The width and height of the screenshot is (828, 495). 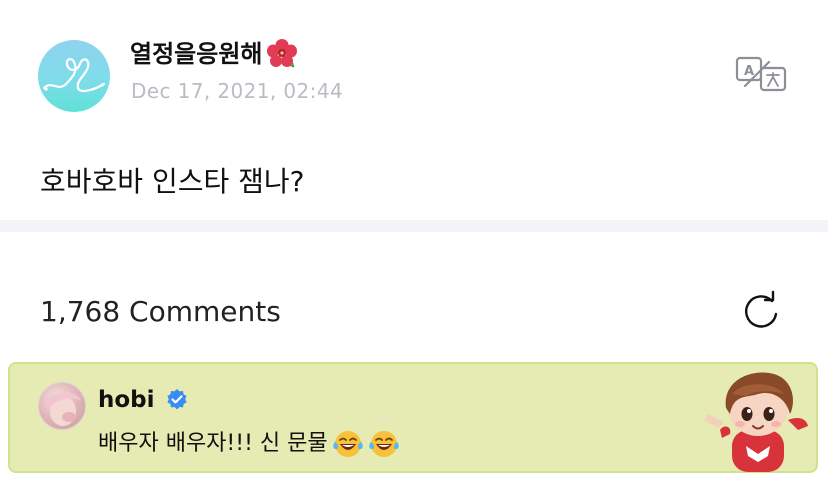 I want to click on refresh-button, so click(x=761, y=312).